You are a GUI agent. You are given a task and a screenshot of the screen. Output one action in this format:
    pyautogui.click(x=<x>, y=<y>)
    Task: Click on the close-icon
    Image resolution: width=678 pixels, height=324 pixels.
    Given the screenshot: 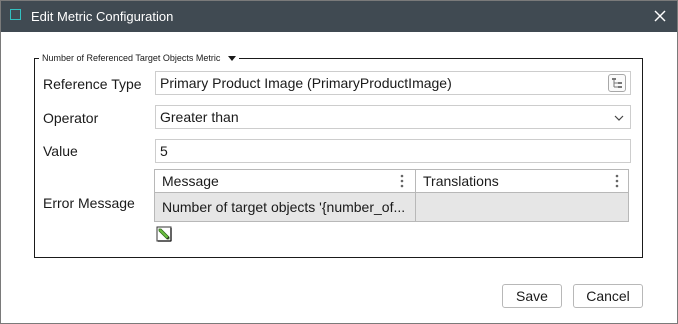 What is the action you would take?
    pyautogui.click(x=660, y=16)
    